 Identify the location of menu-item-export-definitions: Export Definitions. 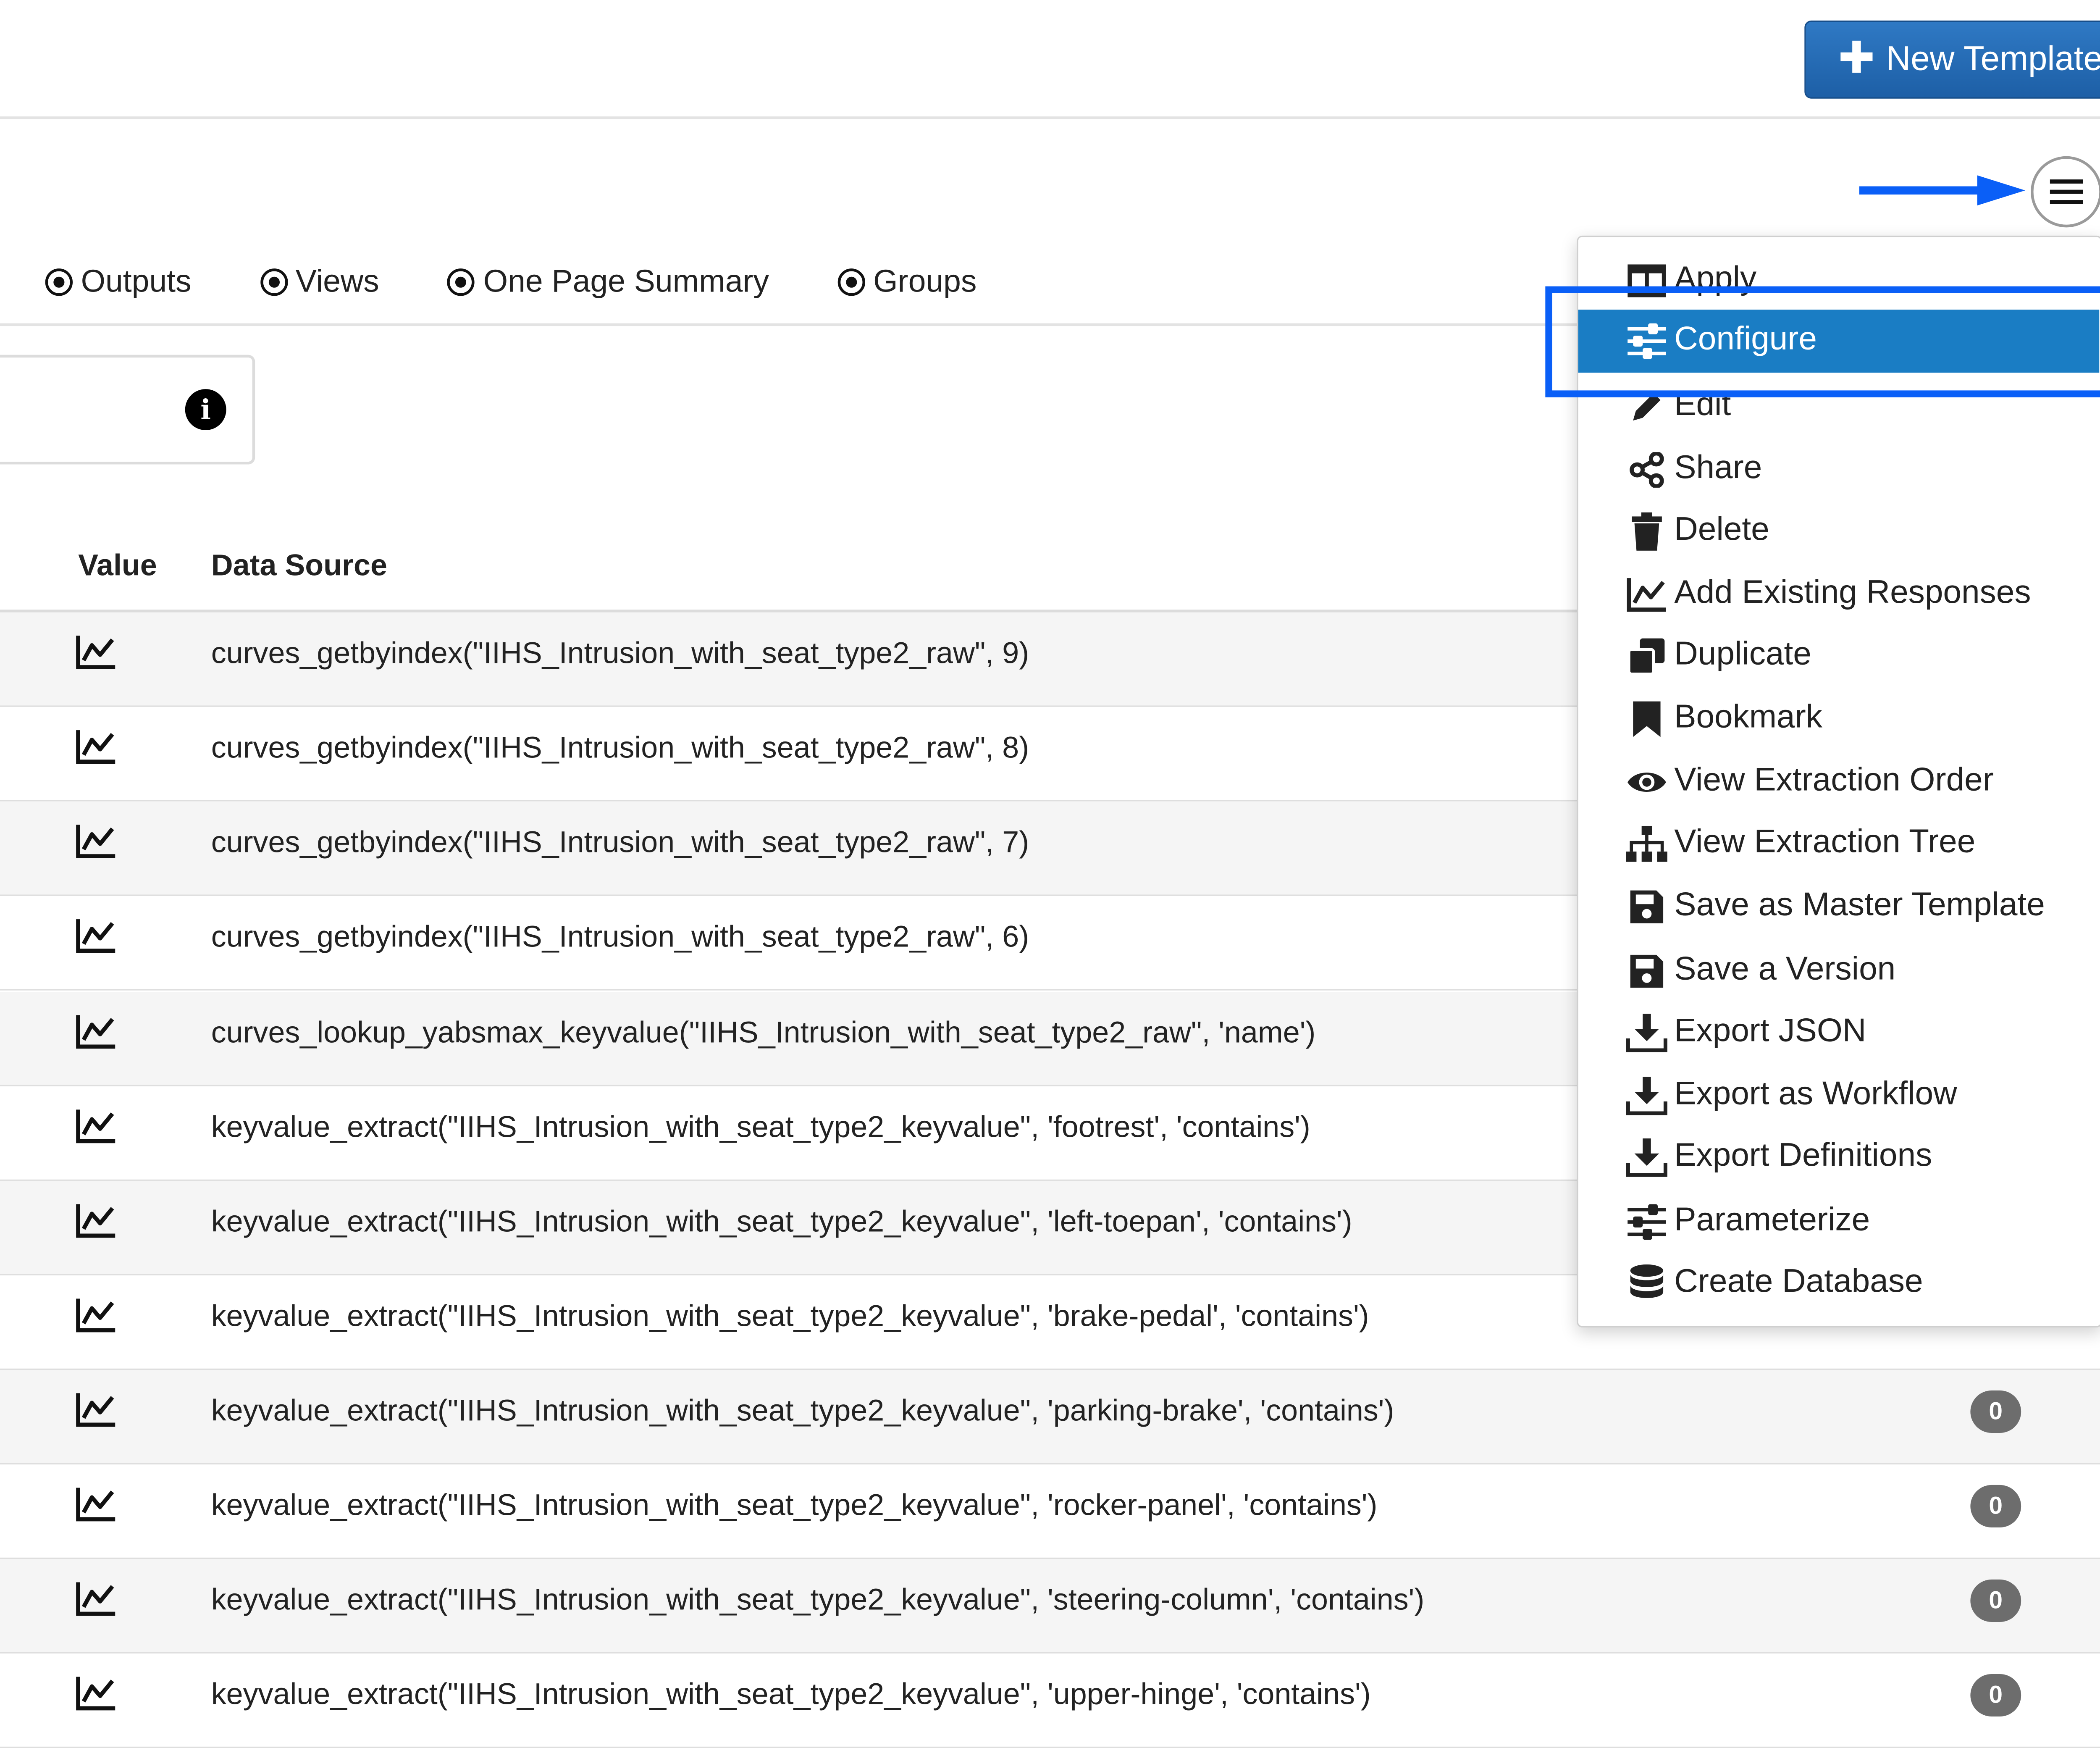
(1839, 1156).